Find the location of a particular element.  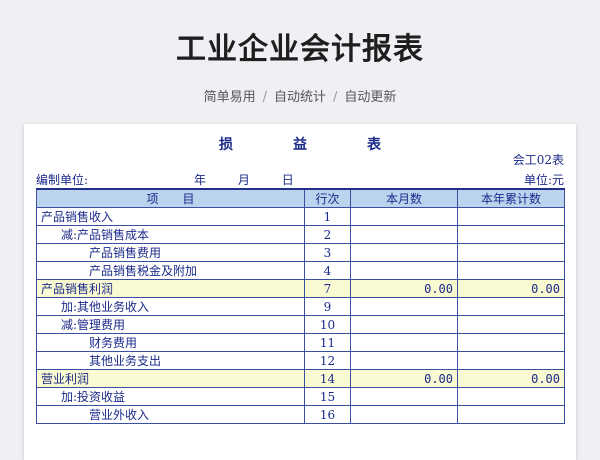

row-line-number: 1 is located at coordinates (327, 216).